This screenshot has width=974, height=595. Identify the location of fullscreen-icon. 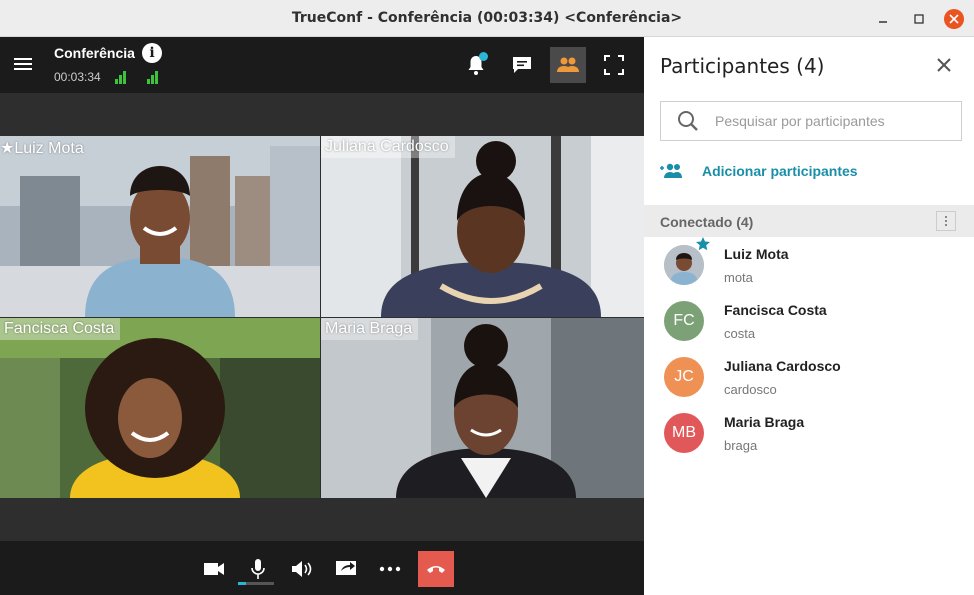
(614, 65).